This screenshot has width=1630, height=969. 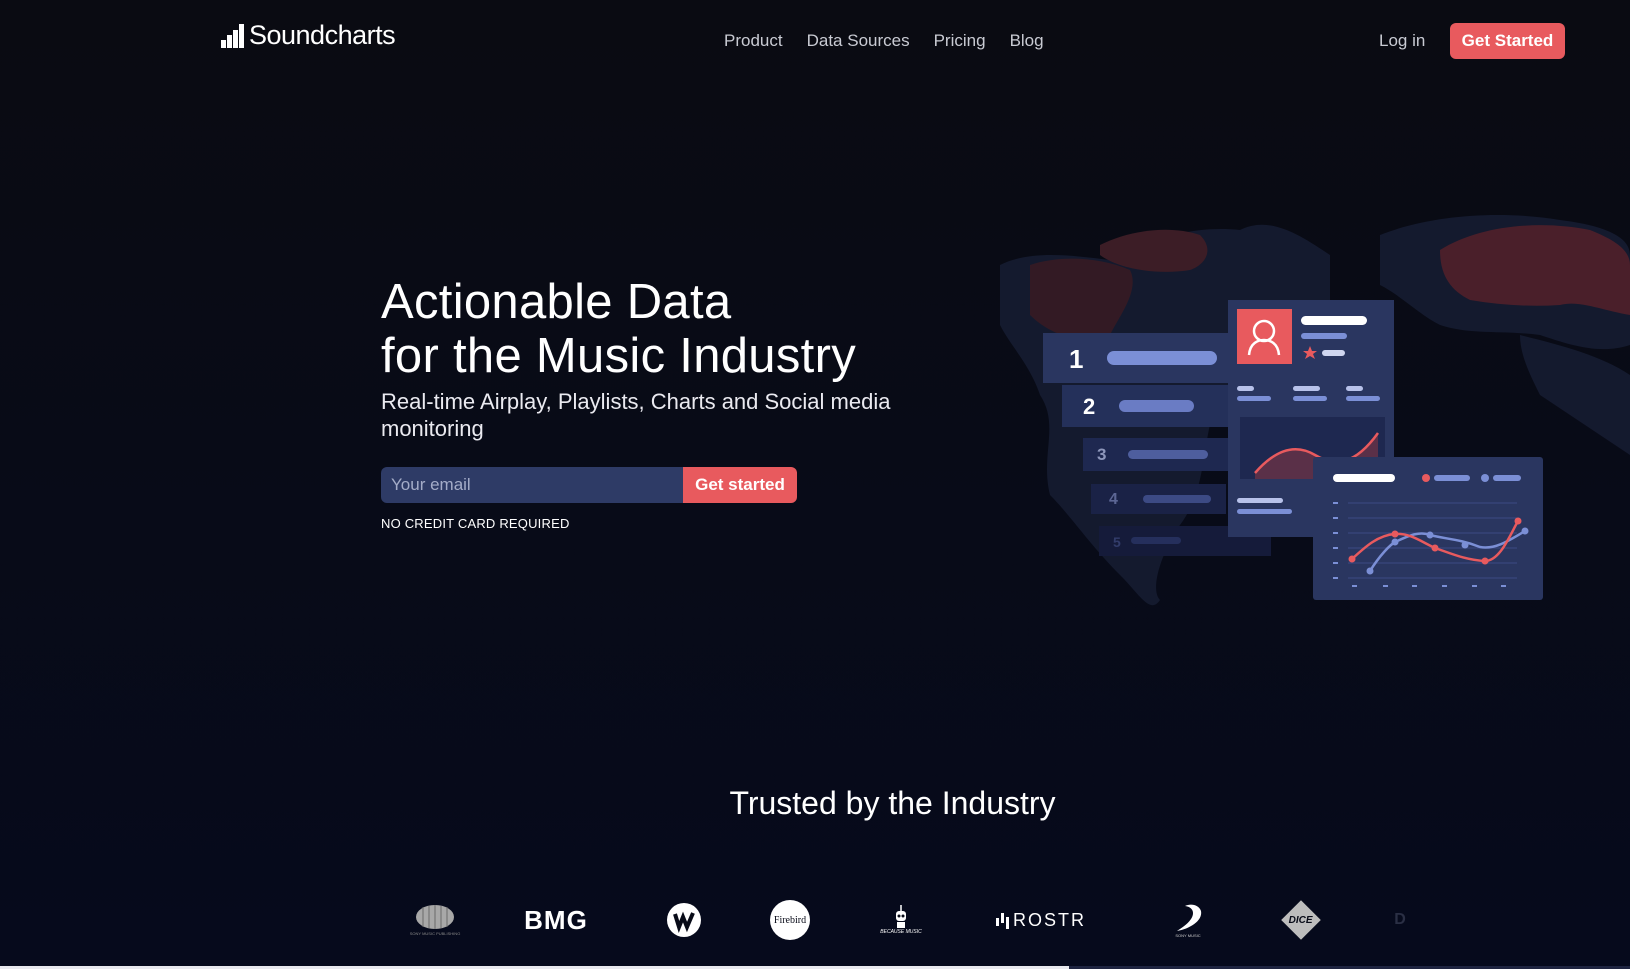 I want to click on nav-product: Product, so click(x=753, y=41).